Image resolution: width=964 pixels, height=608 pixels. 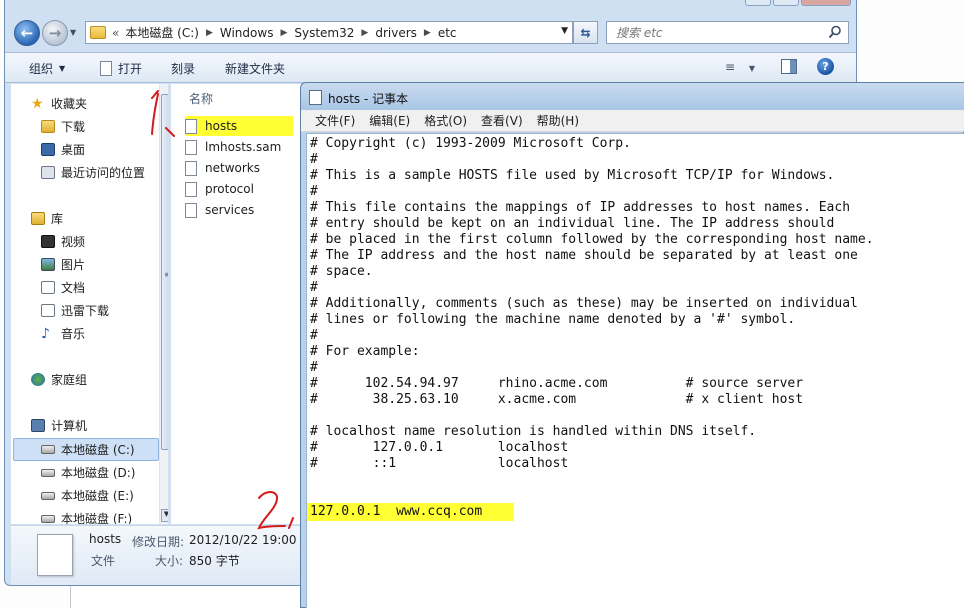 I want to click on new-folder-label: 新建文件夹, so click(x=255, y=69).